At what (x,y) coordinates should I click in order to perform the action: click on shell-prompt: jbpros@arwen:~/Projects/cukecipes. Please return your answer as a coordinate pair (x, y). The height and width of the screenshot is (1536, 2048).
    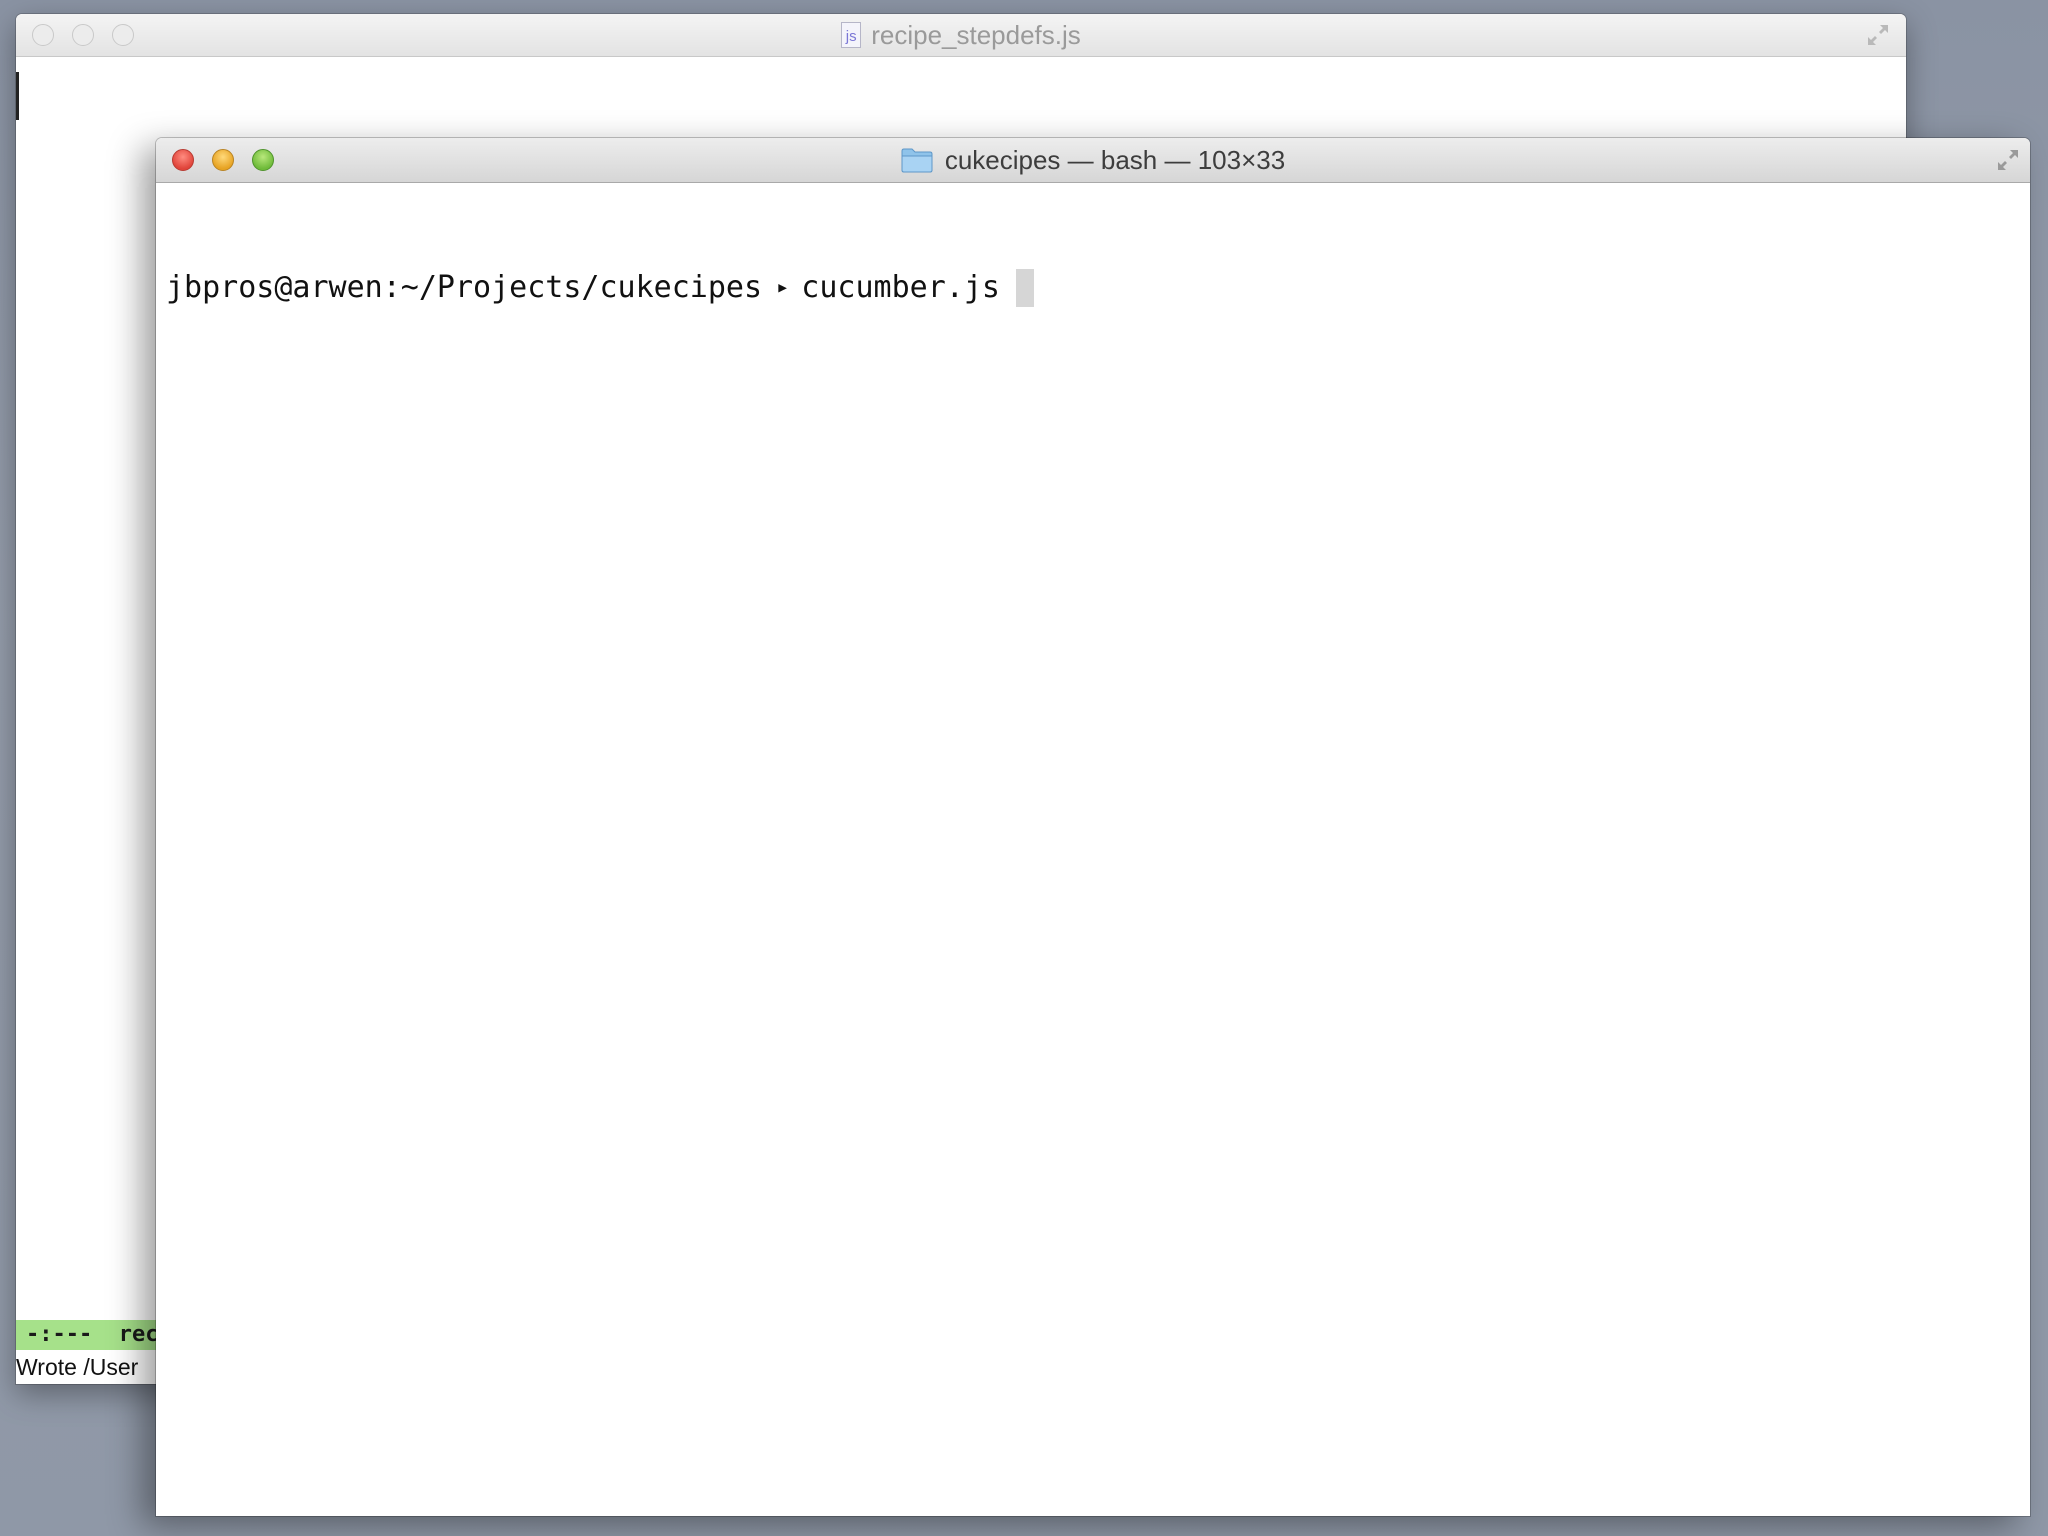
    Looking at the image, I should click on (464, 287).